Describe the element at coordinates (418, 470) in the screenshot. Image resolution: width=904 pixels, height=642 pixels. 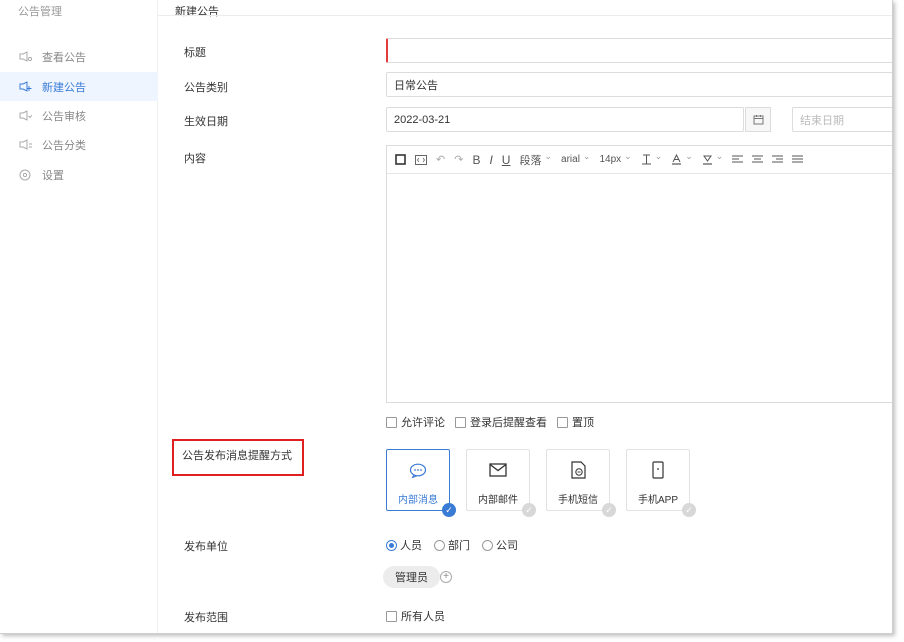
I see `chat-bubble-icon` at that location.